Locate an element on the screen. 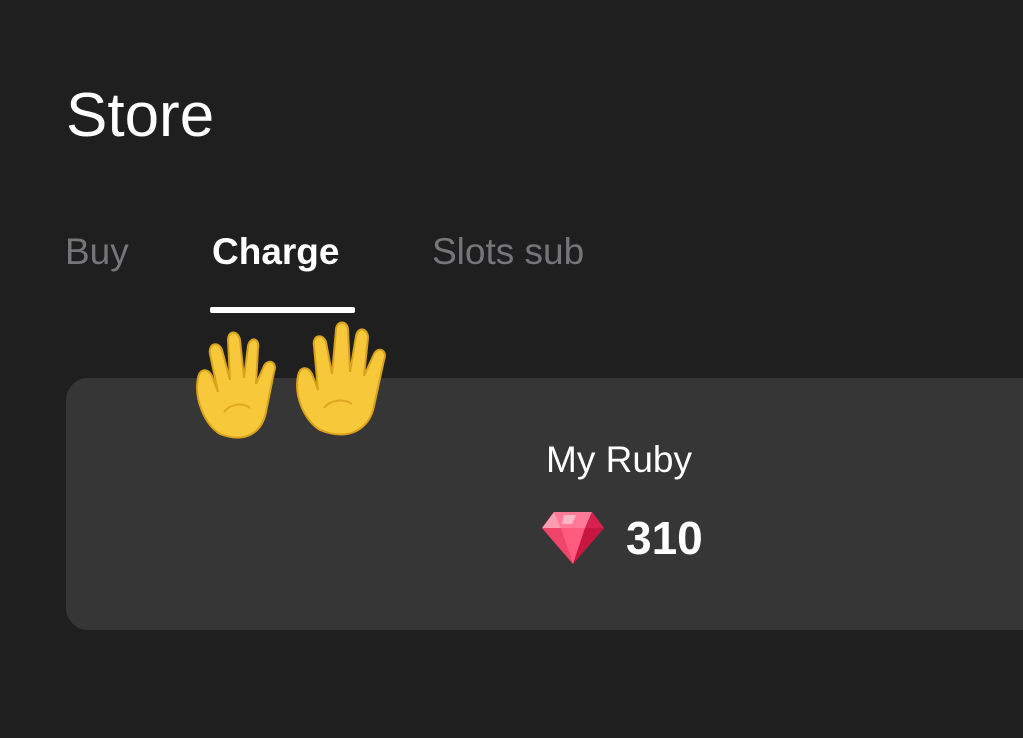  tab-bar: Buy Charge Slots sub is located at coordinates (511, 274).